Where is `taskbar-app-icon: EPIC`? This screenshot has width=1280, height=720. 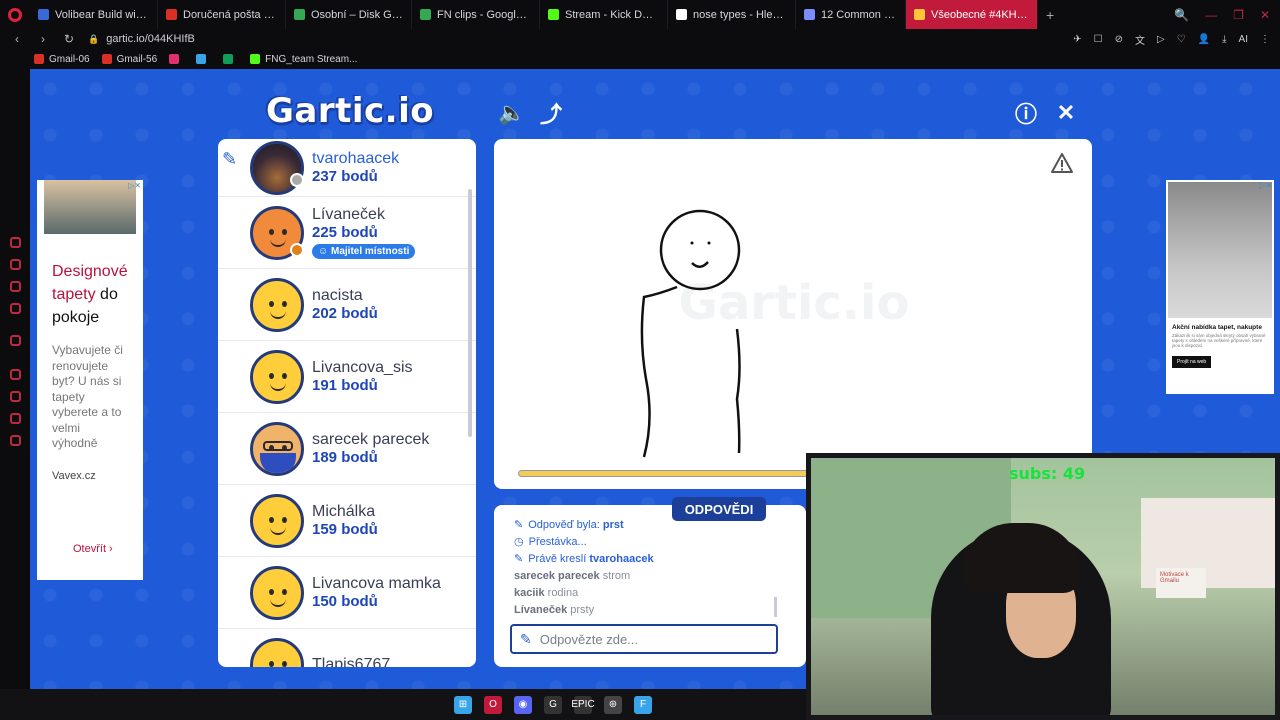 taskbar-app-icon: EPIC is located at coordinates (583, 704).